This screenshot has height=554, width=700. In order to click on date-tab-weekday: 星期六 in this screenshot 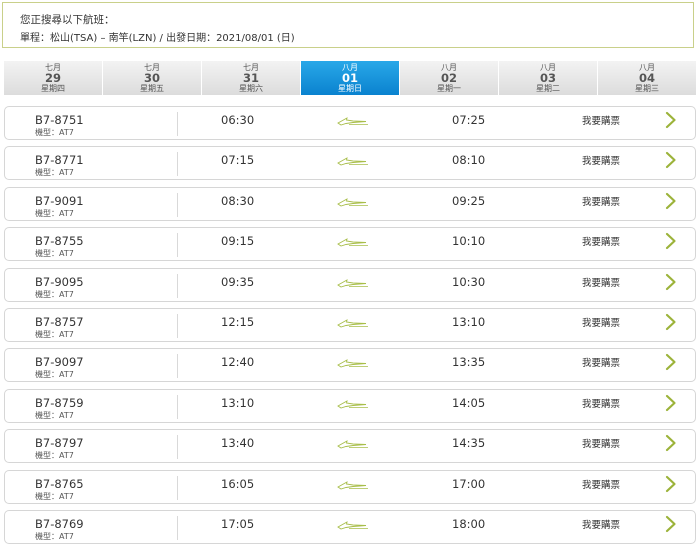, I will do `click(251, 88)`.